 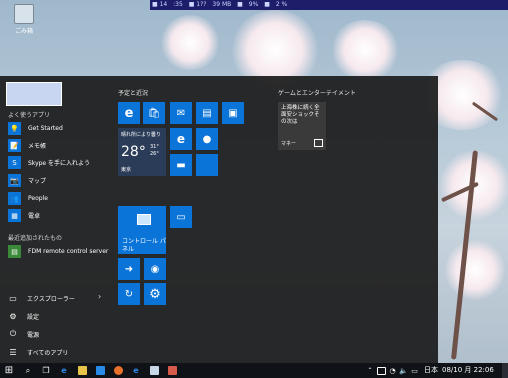 I want to click on network-icon: ▭, so click(x=181, y=217).